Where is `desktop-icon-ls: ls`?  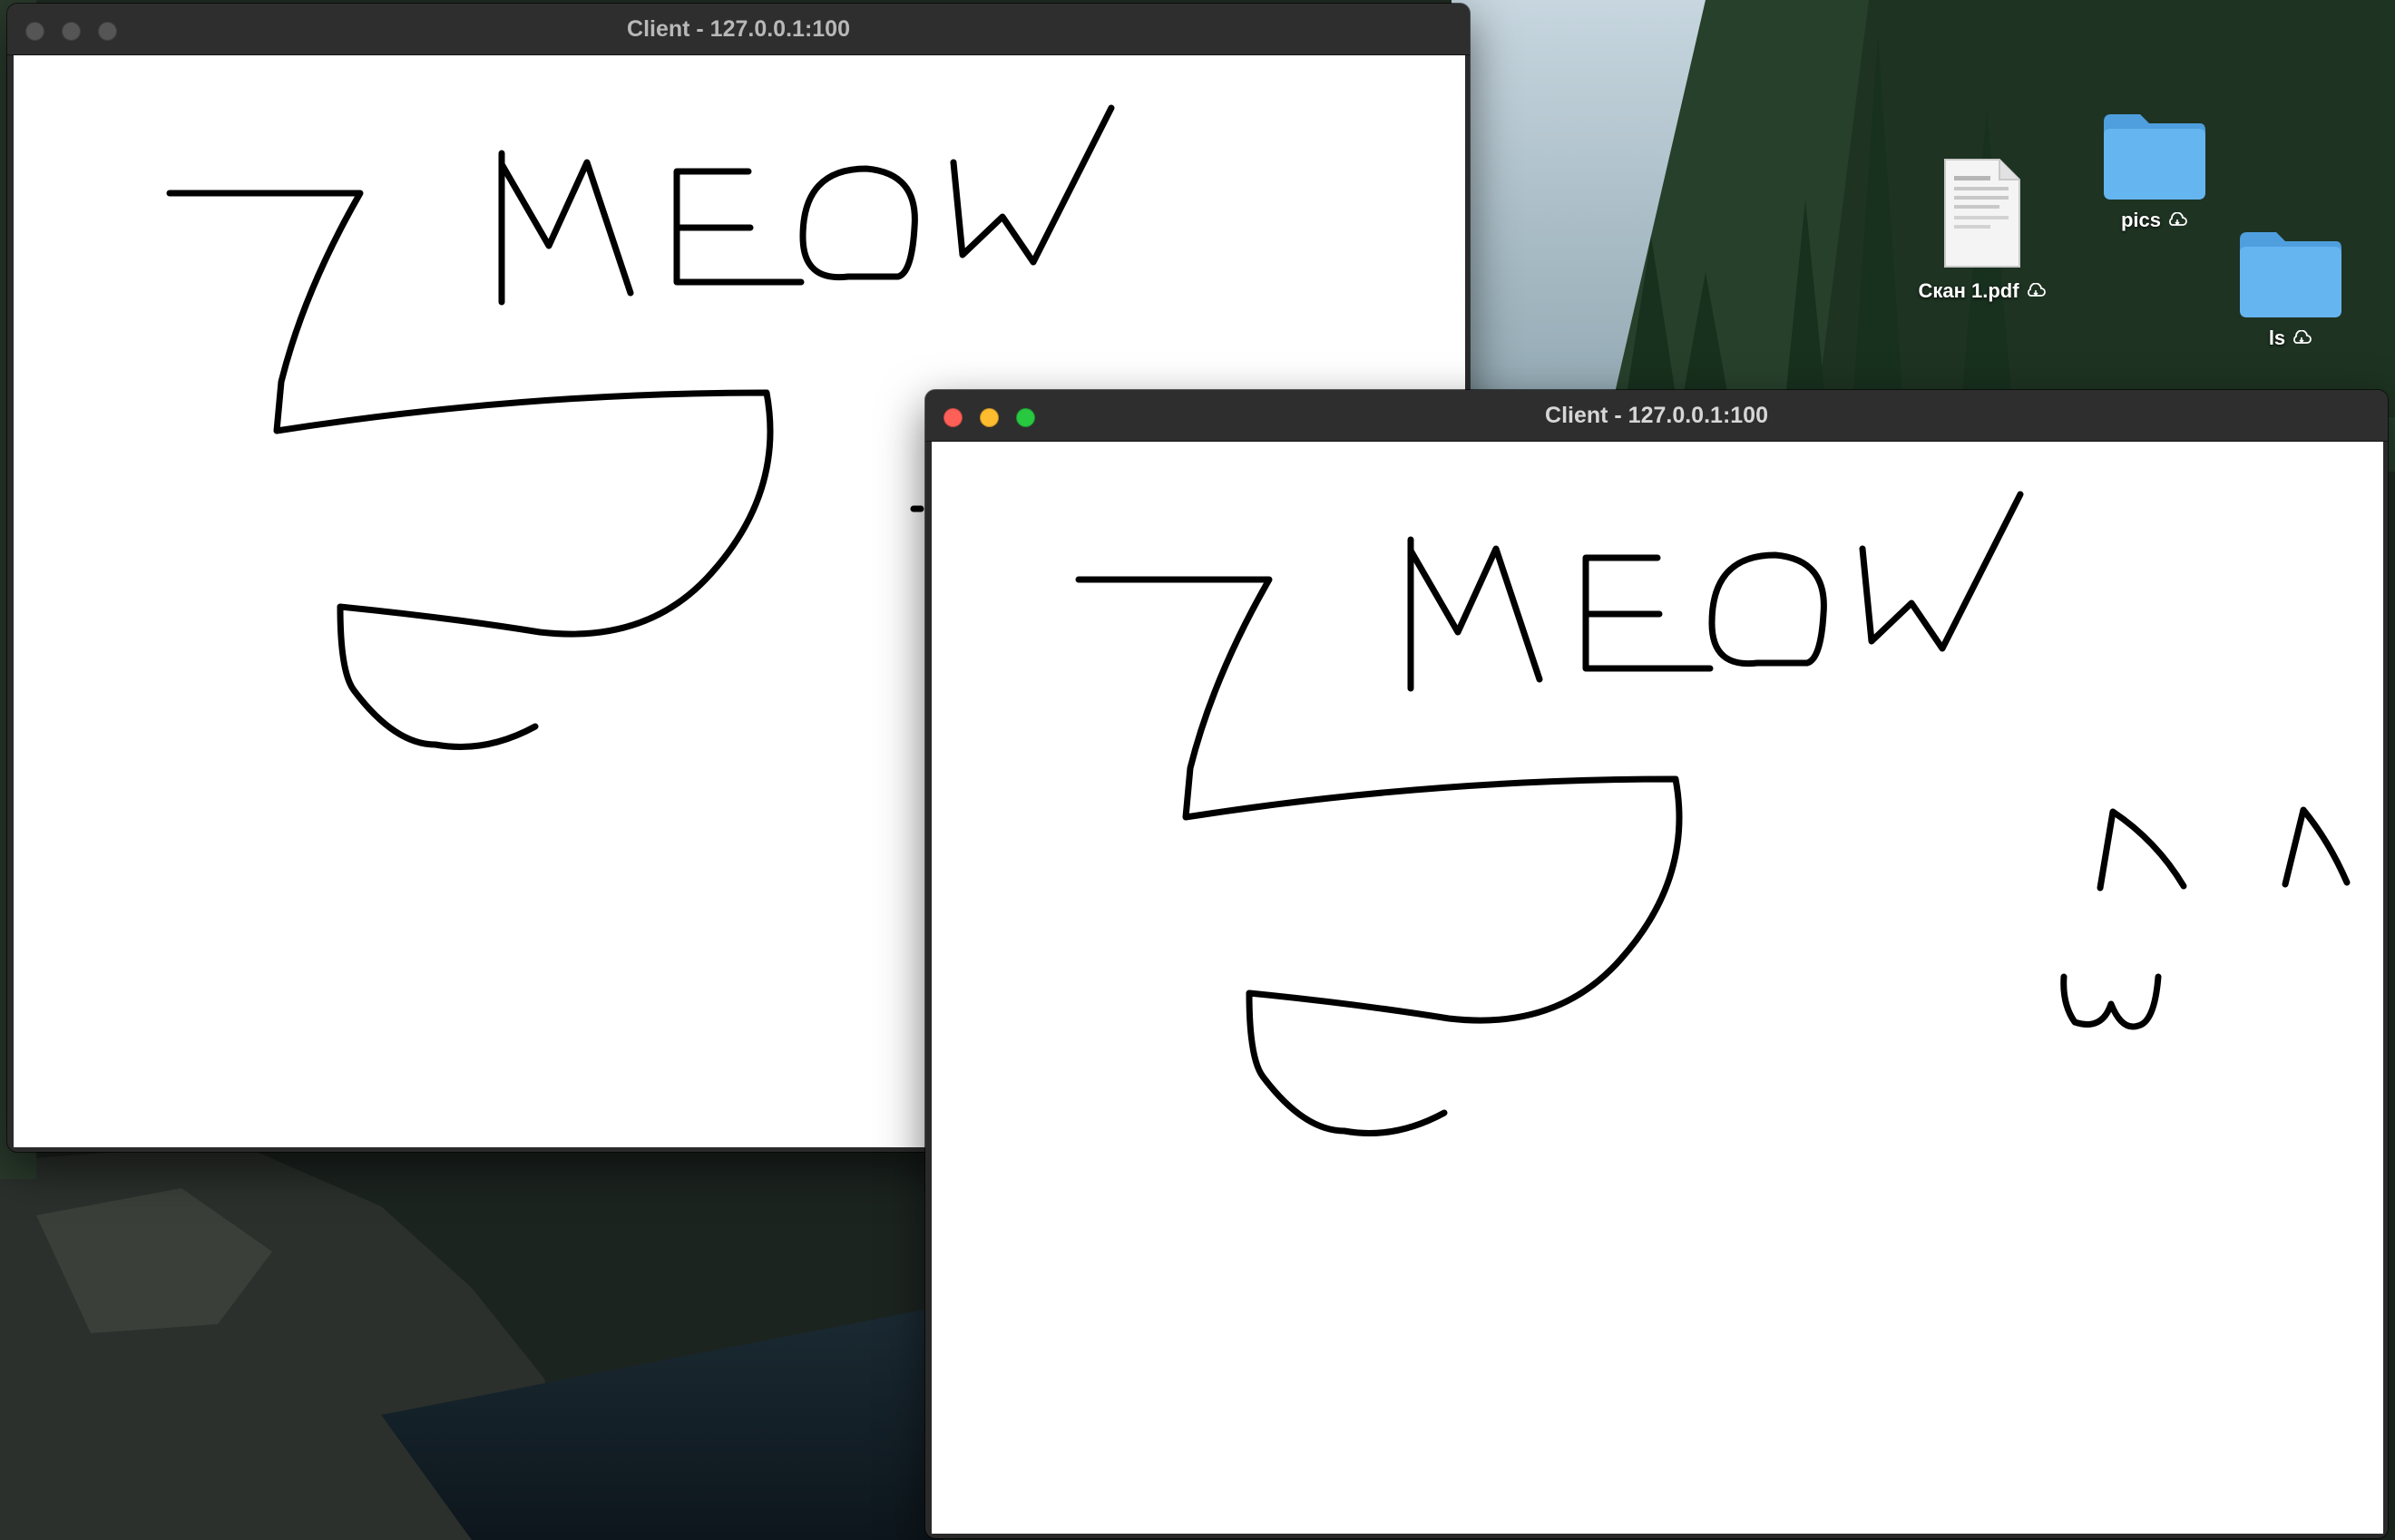
desktop-icon-ls: ls is located at coordinates (2291, 288).